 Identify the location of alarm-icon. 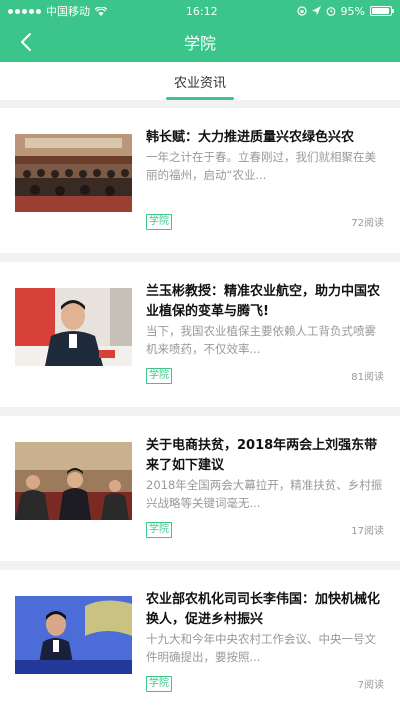
(330, 11).